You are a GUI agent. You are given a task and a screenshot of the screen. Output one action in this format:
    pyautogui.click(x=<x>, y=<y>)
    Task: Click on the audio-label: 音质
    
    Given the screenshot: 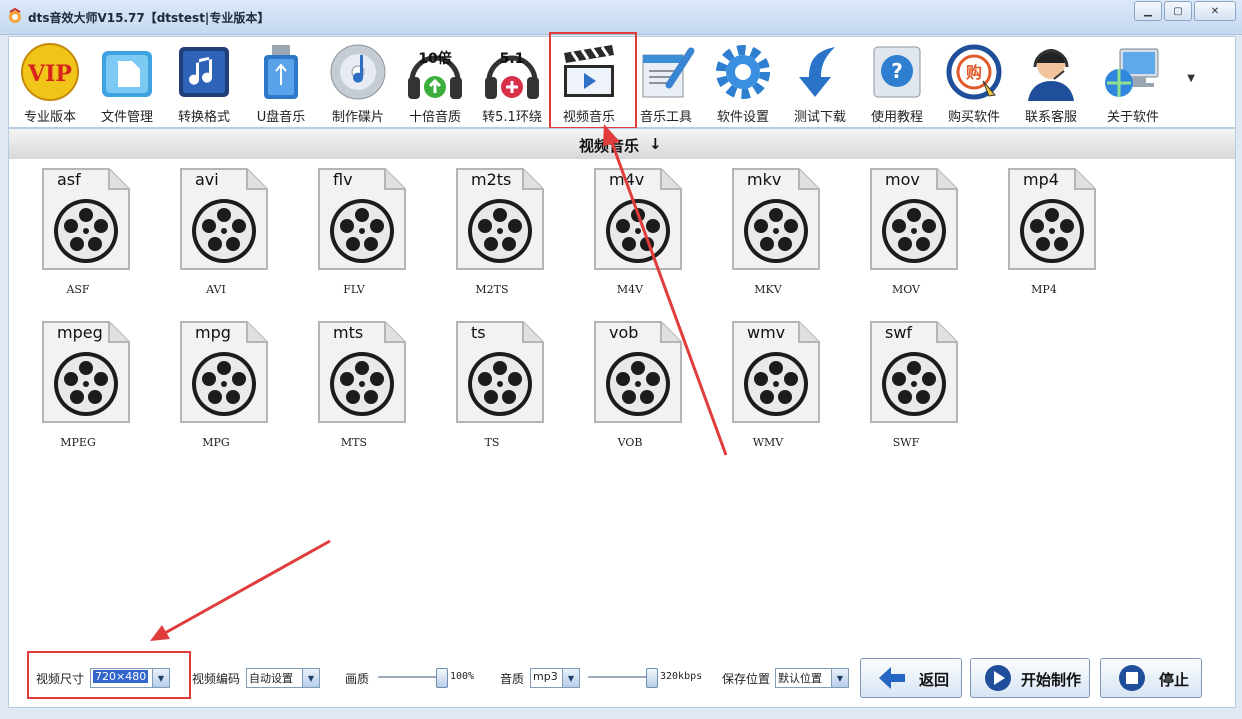 What is the action you would take?
    pyautogui.click(x=512, y=679)
    